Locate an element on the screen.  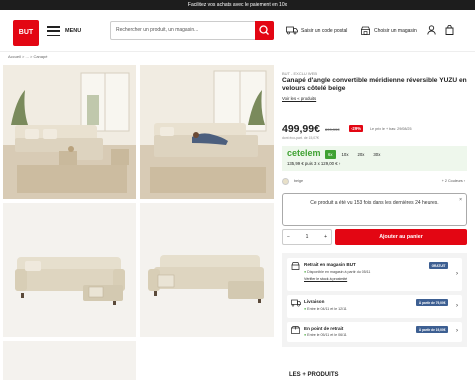
term-30x: 30x is located at coordinates (376, 154).